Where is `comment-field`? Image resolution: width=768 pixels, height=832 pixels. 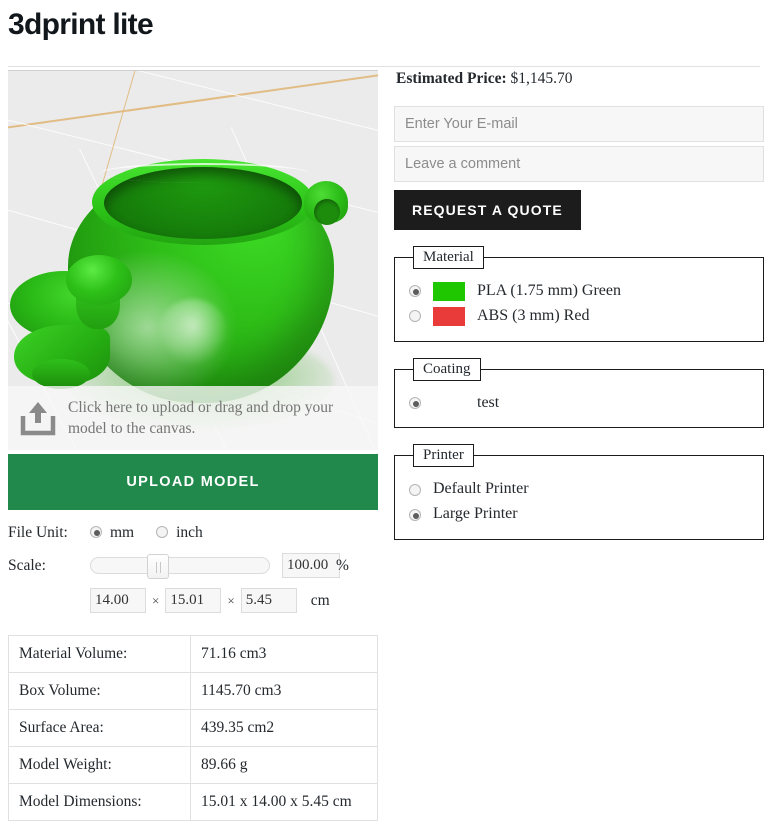
comment-field is located at coordinates (579, 164).